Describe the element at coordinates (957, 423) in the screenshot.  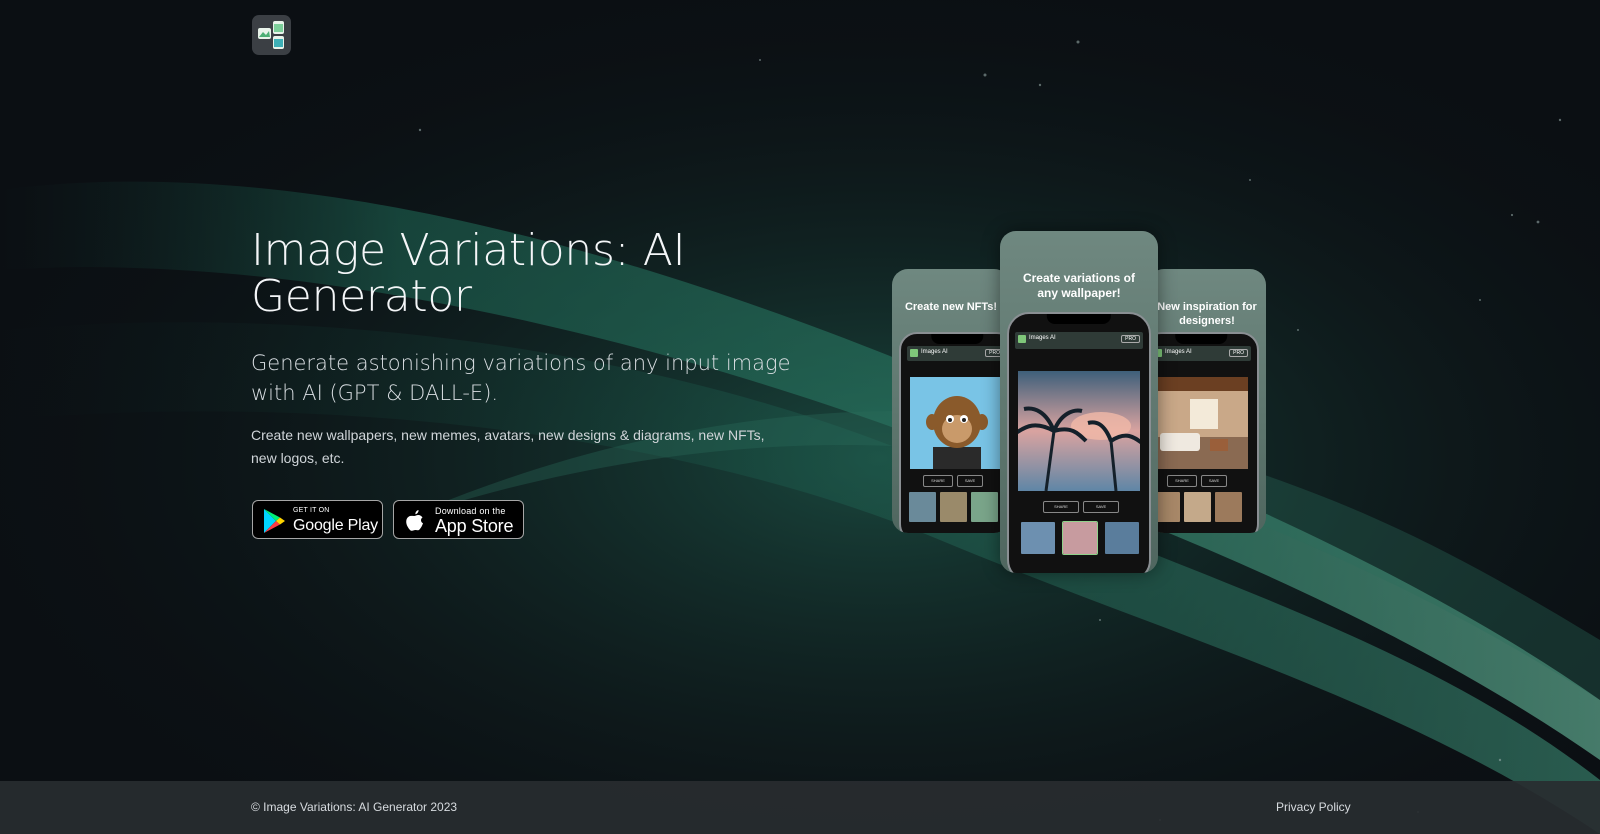
I see `nft-ape-image` at that location.